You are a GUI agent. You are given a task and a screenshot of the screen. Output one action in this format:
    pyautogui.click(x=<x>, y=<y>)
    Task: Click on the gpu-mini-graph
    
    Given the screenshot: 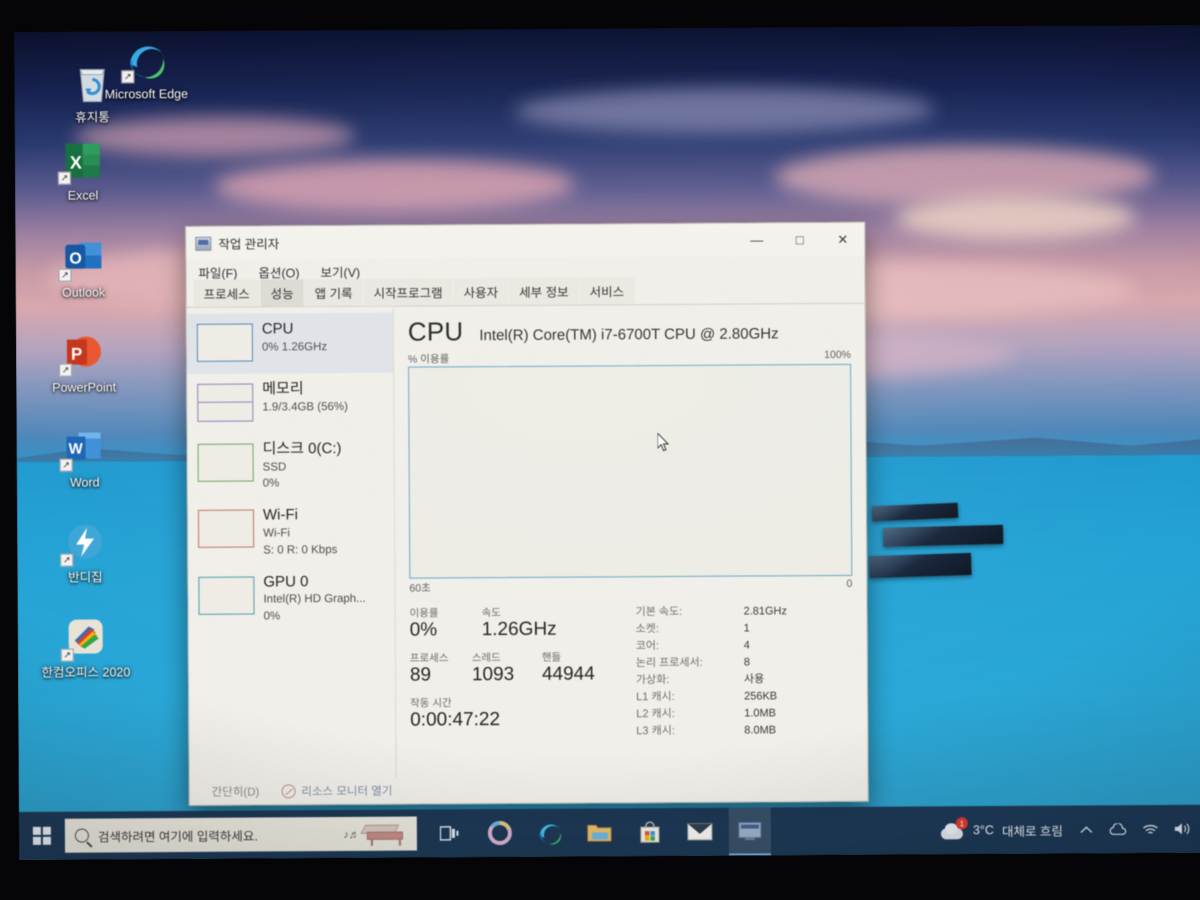 What is the action you would take?
    pyautogui.click(x=226, y=595)
    